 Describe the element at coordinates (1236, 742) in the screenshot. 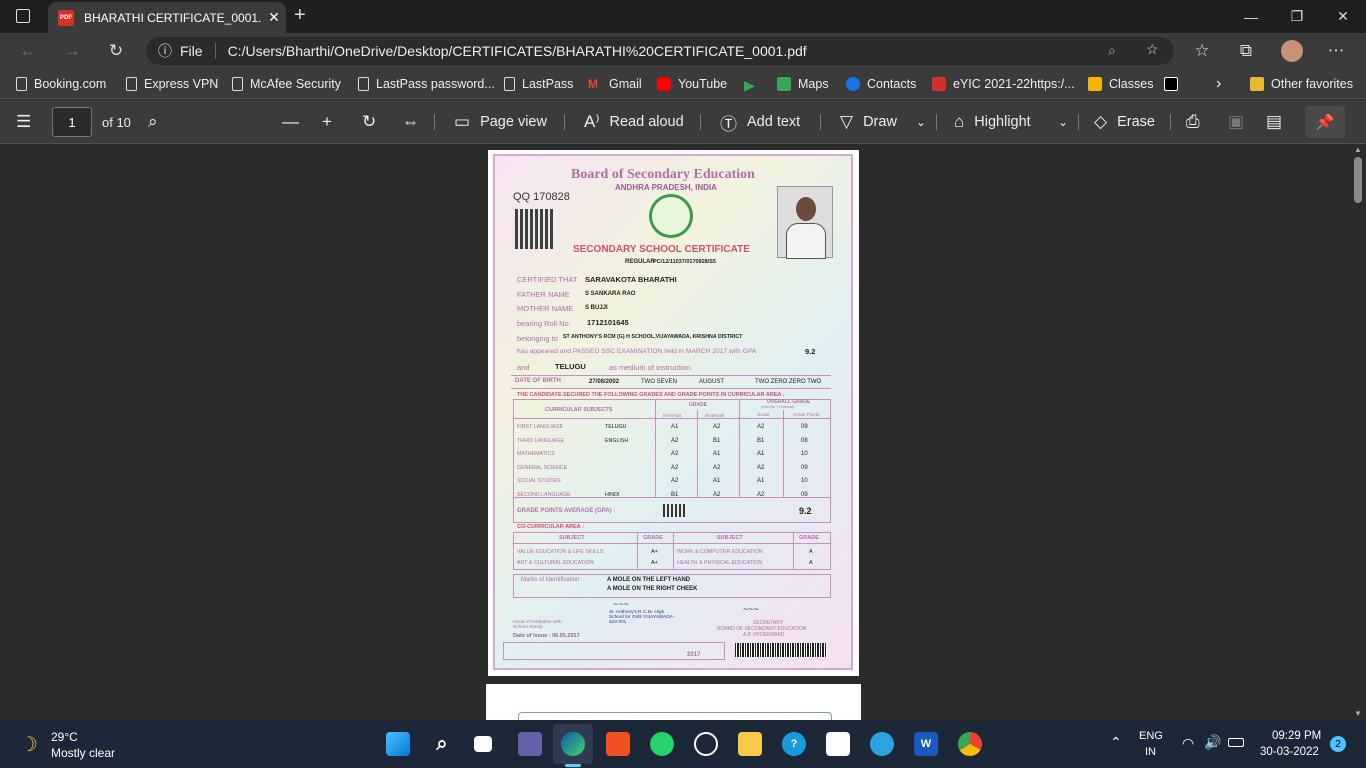

I see `battery-icon` at that location.